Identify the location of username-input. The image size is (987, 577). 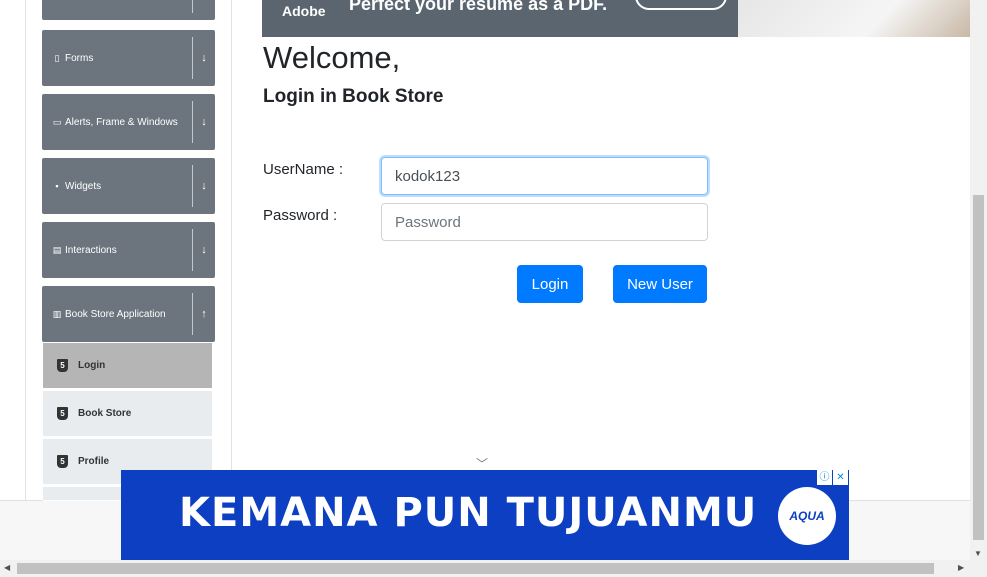
(544, 176).